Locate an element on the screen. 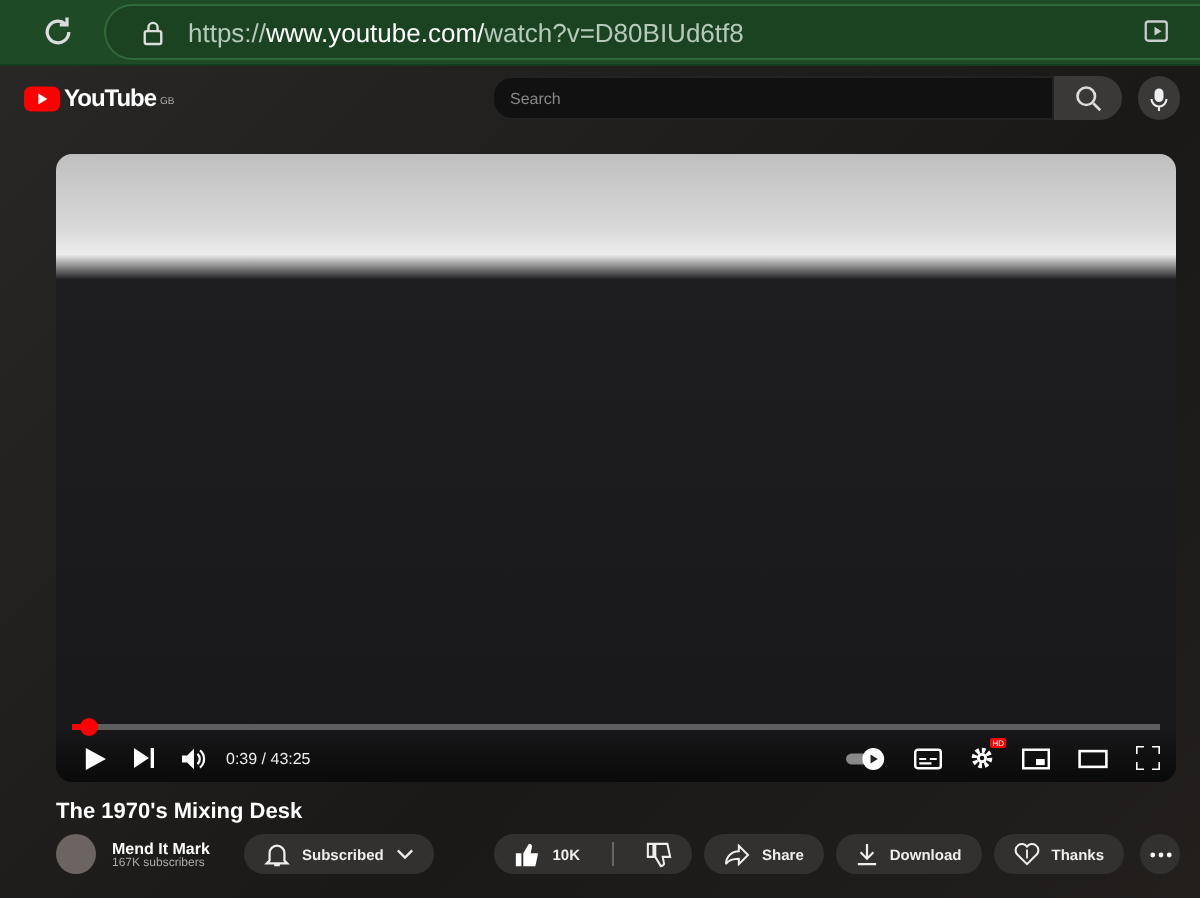 The width and height of the screenshot is (1200, 898). more-icon is located at coordinates (1160, 854).